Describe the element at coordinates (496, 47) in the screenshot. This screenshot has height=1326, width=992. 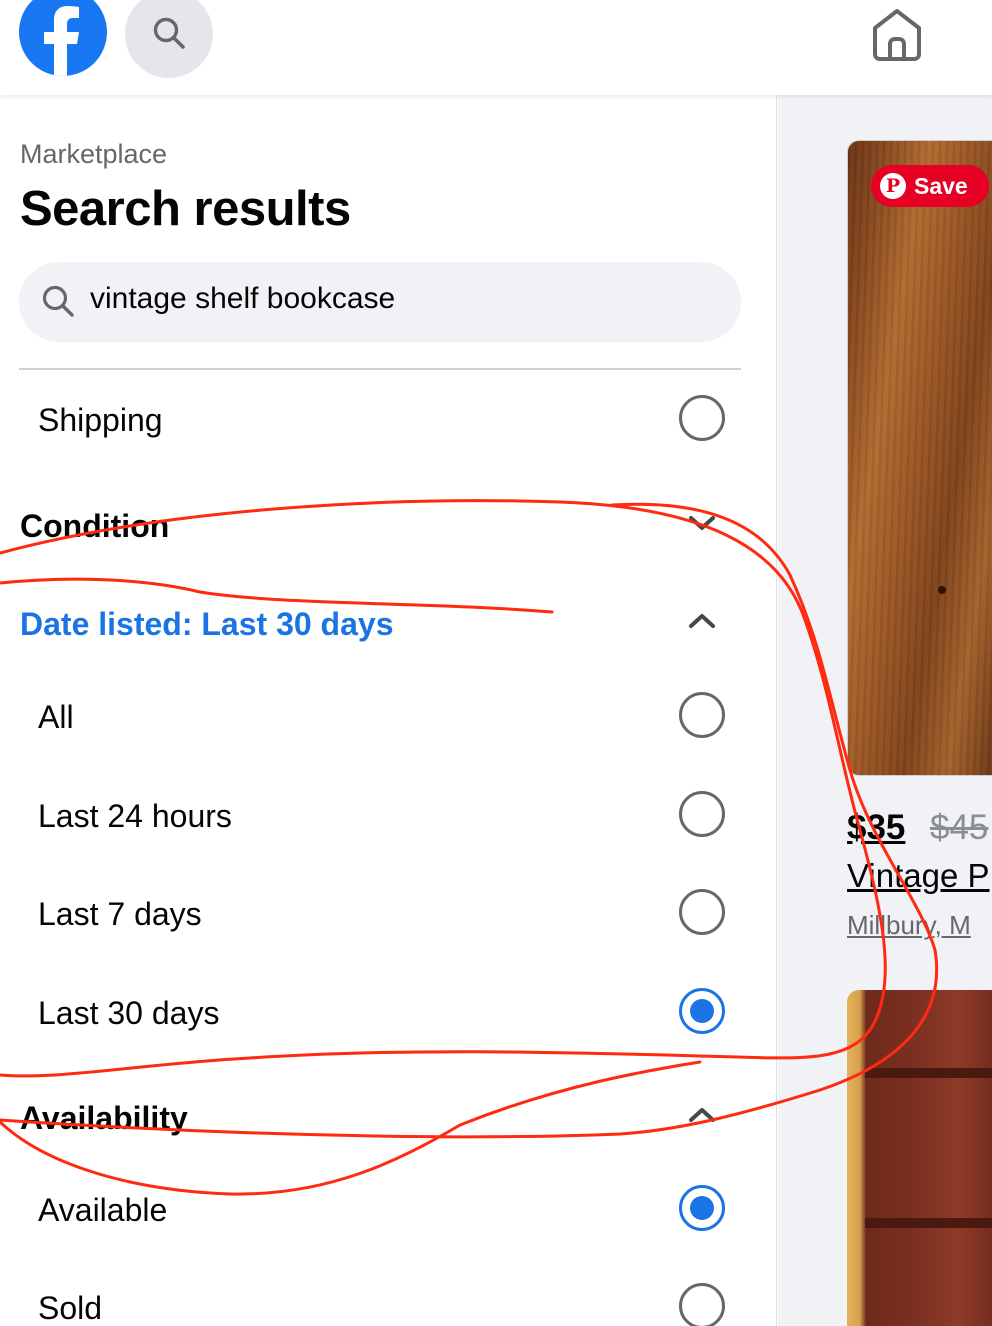
I see `top-navigation-bar` at that location.